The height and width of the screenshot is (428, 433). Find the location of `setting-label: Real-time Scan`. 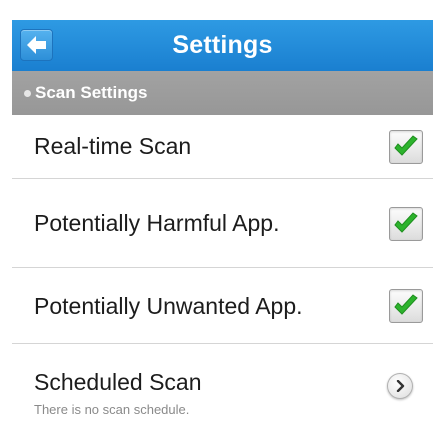

setting-label: Real-time Scan is located at coordinates (113, 146).